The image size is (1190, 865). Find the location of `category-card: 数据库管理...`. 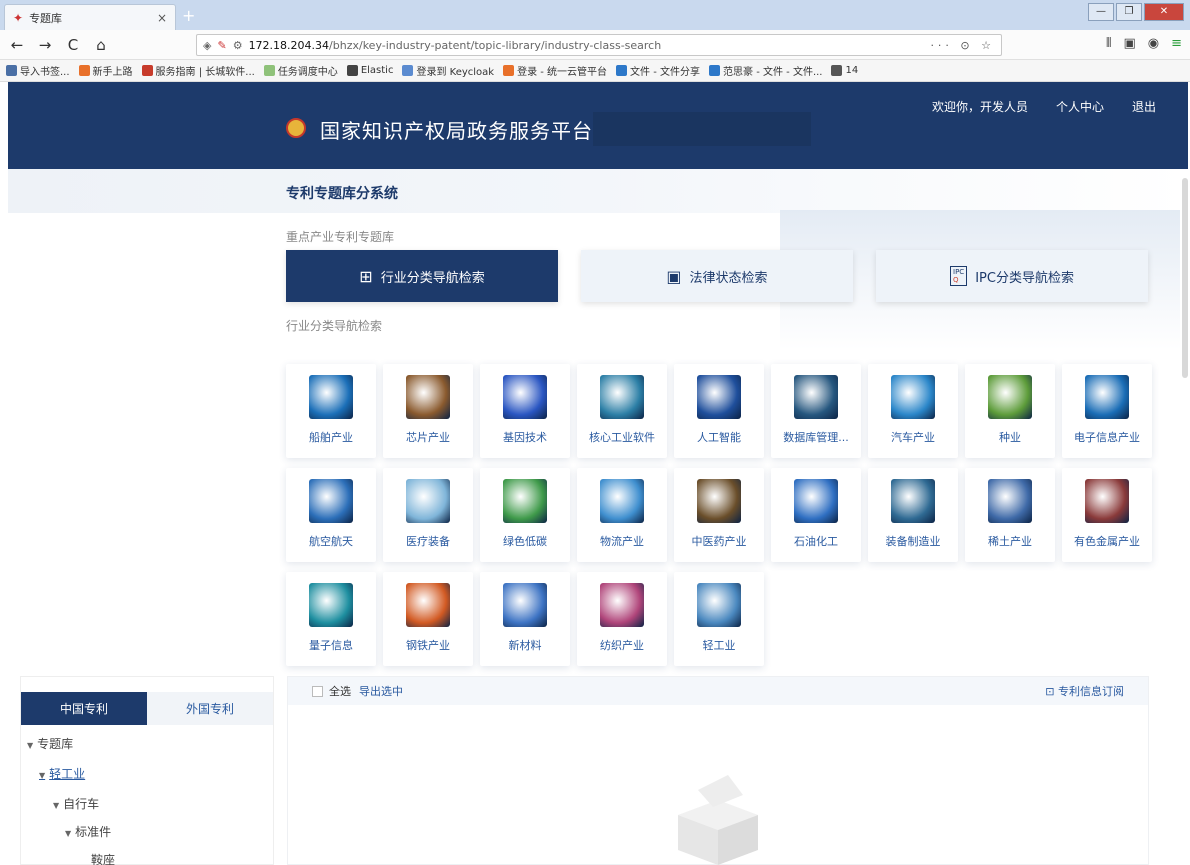

category-card: 数据库管理... is located at coordinates (816, 411).